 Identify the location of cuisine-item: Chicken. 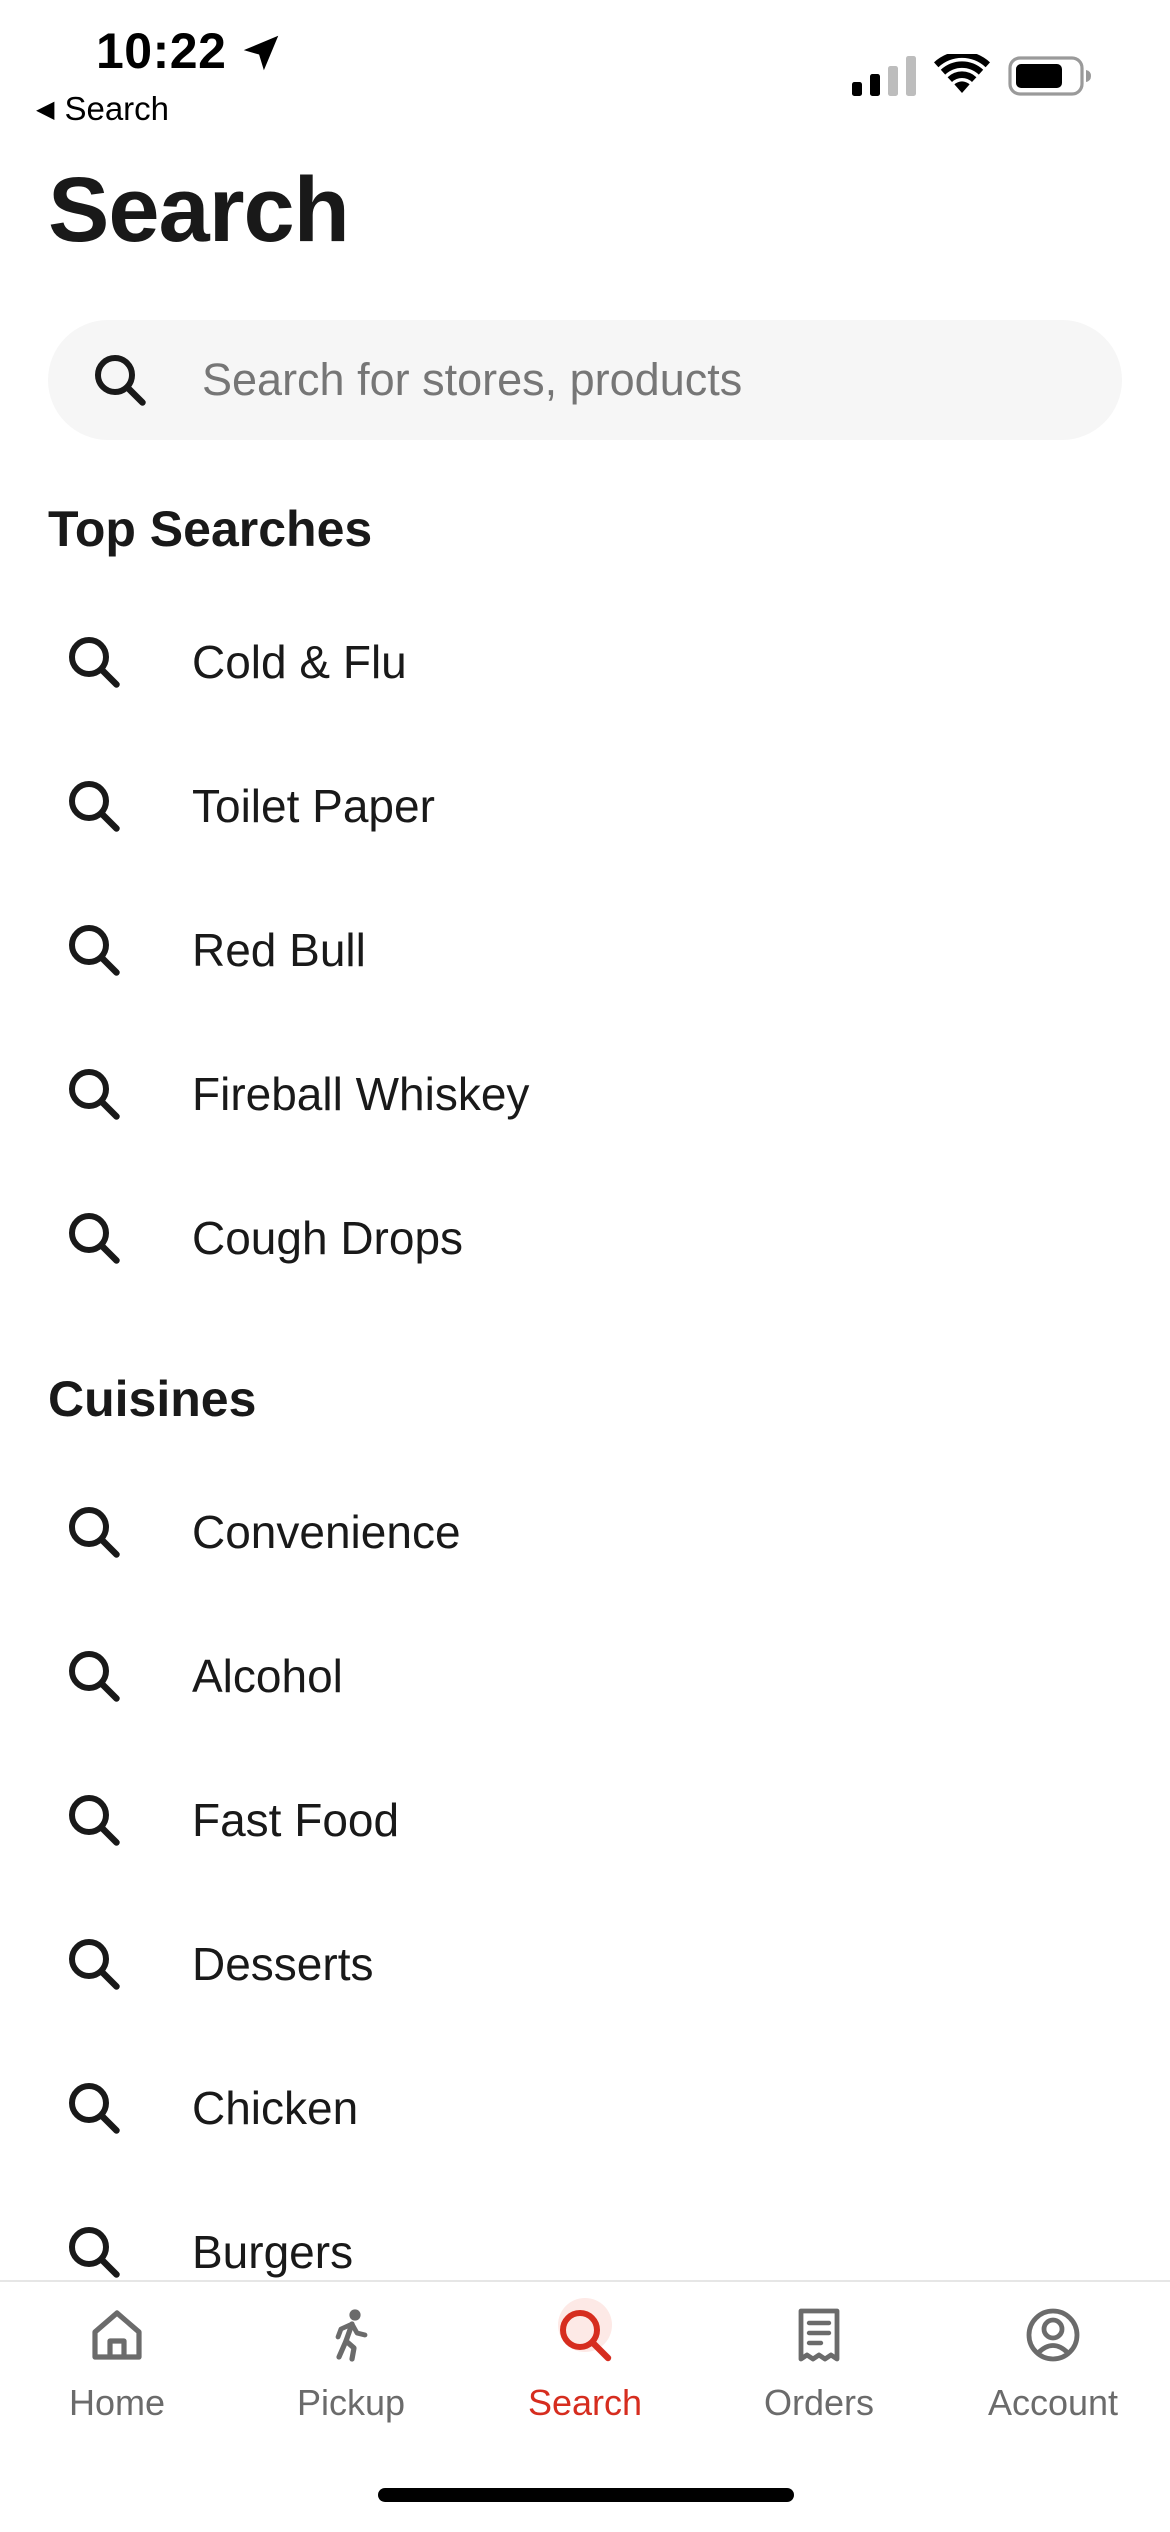
(585, 2108).